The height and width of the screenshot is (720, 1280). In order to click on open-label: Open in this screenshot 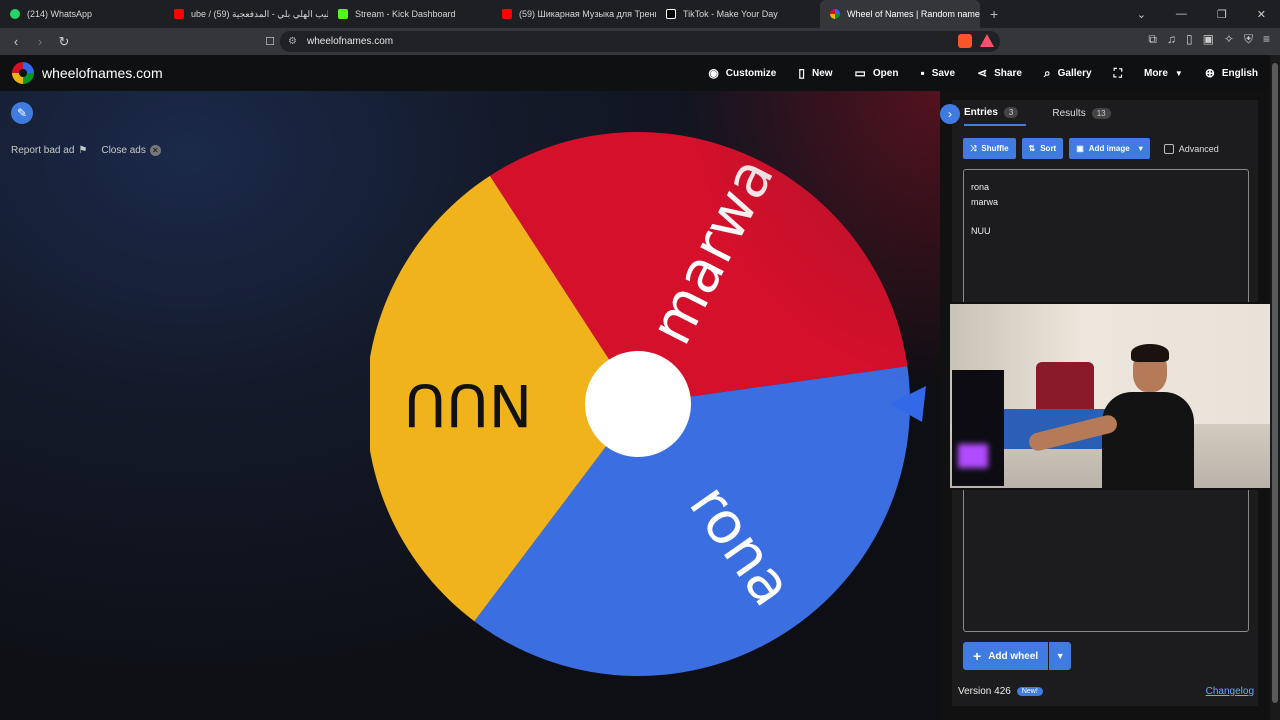, I will do `click(885, 73)`.